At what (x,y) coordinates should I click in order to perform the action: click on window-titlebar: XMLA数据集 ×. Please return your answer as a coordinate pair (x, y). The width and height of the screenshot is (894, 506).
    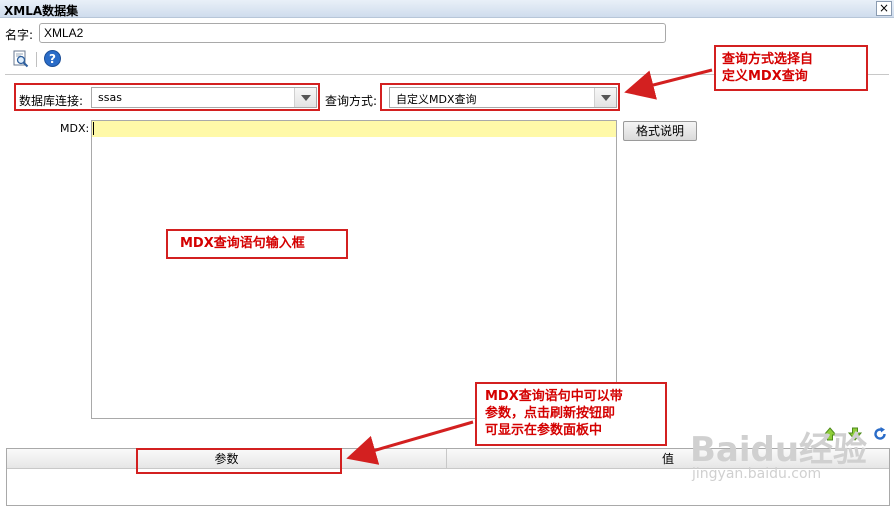
    Looking at the image, I should click on (447, 9).